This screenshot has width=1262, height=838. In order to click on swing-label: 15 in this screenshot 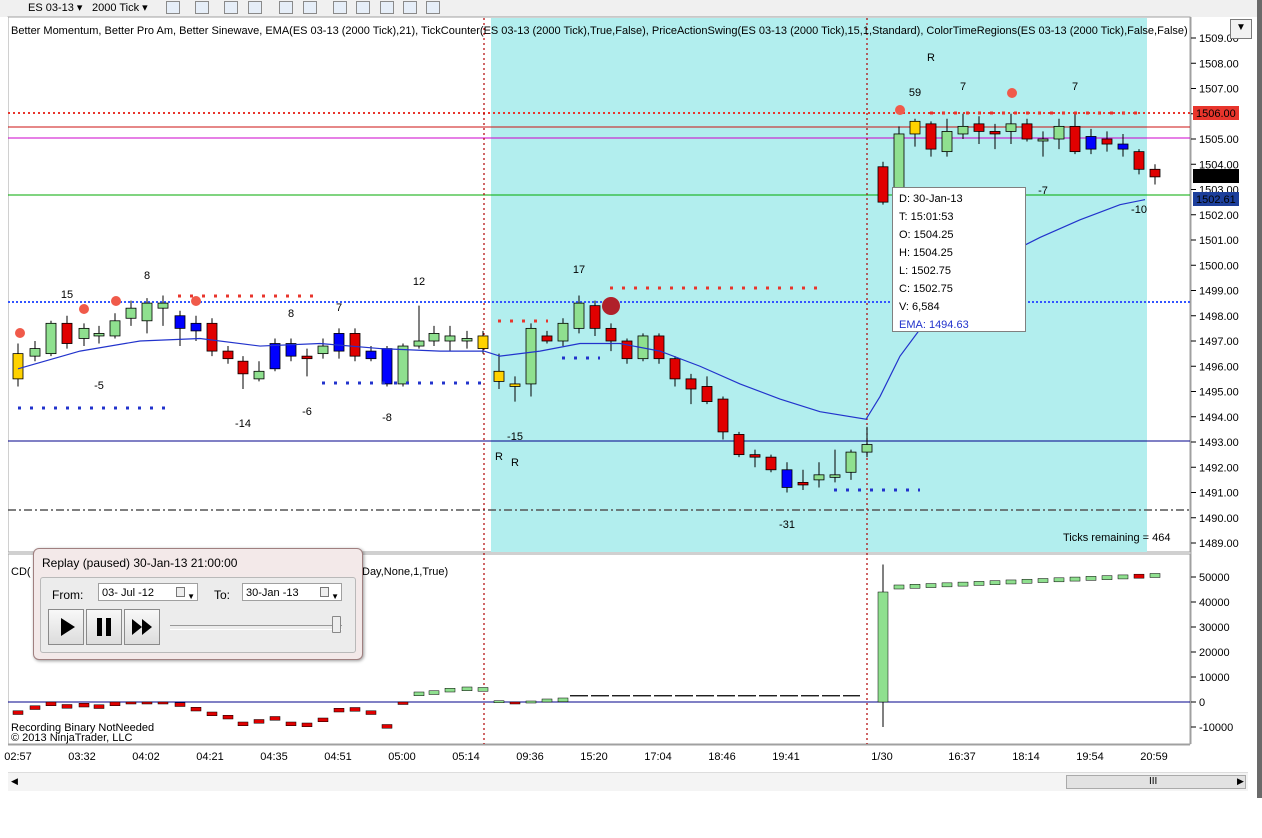, I will do `click(67, 295)`.